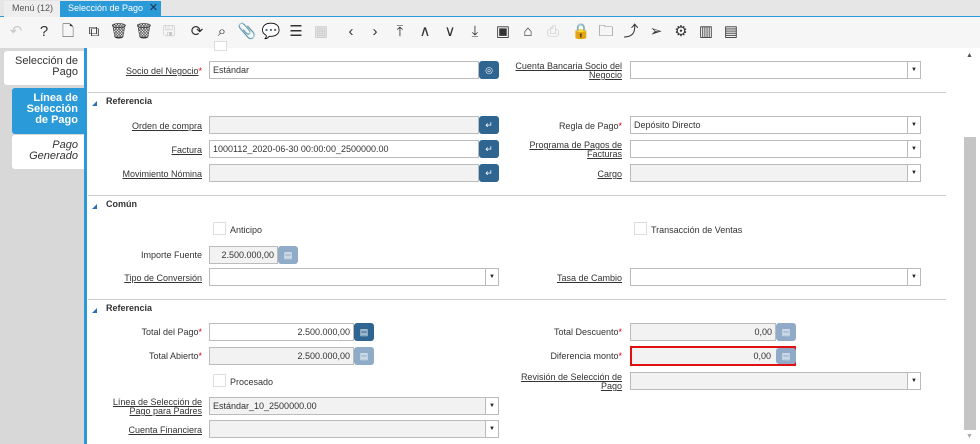  What do you see at coordinates (288, 255) in the screenshot?
I see `importe-calculator-button: ▤` at bounding box center [288, 255].